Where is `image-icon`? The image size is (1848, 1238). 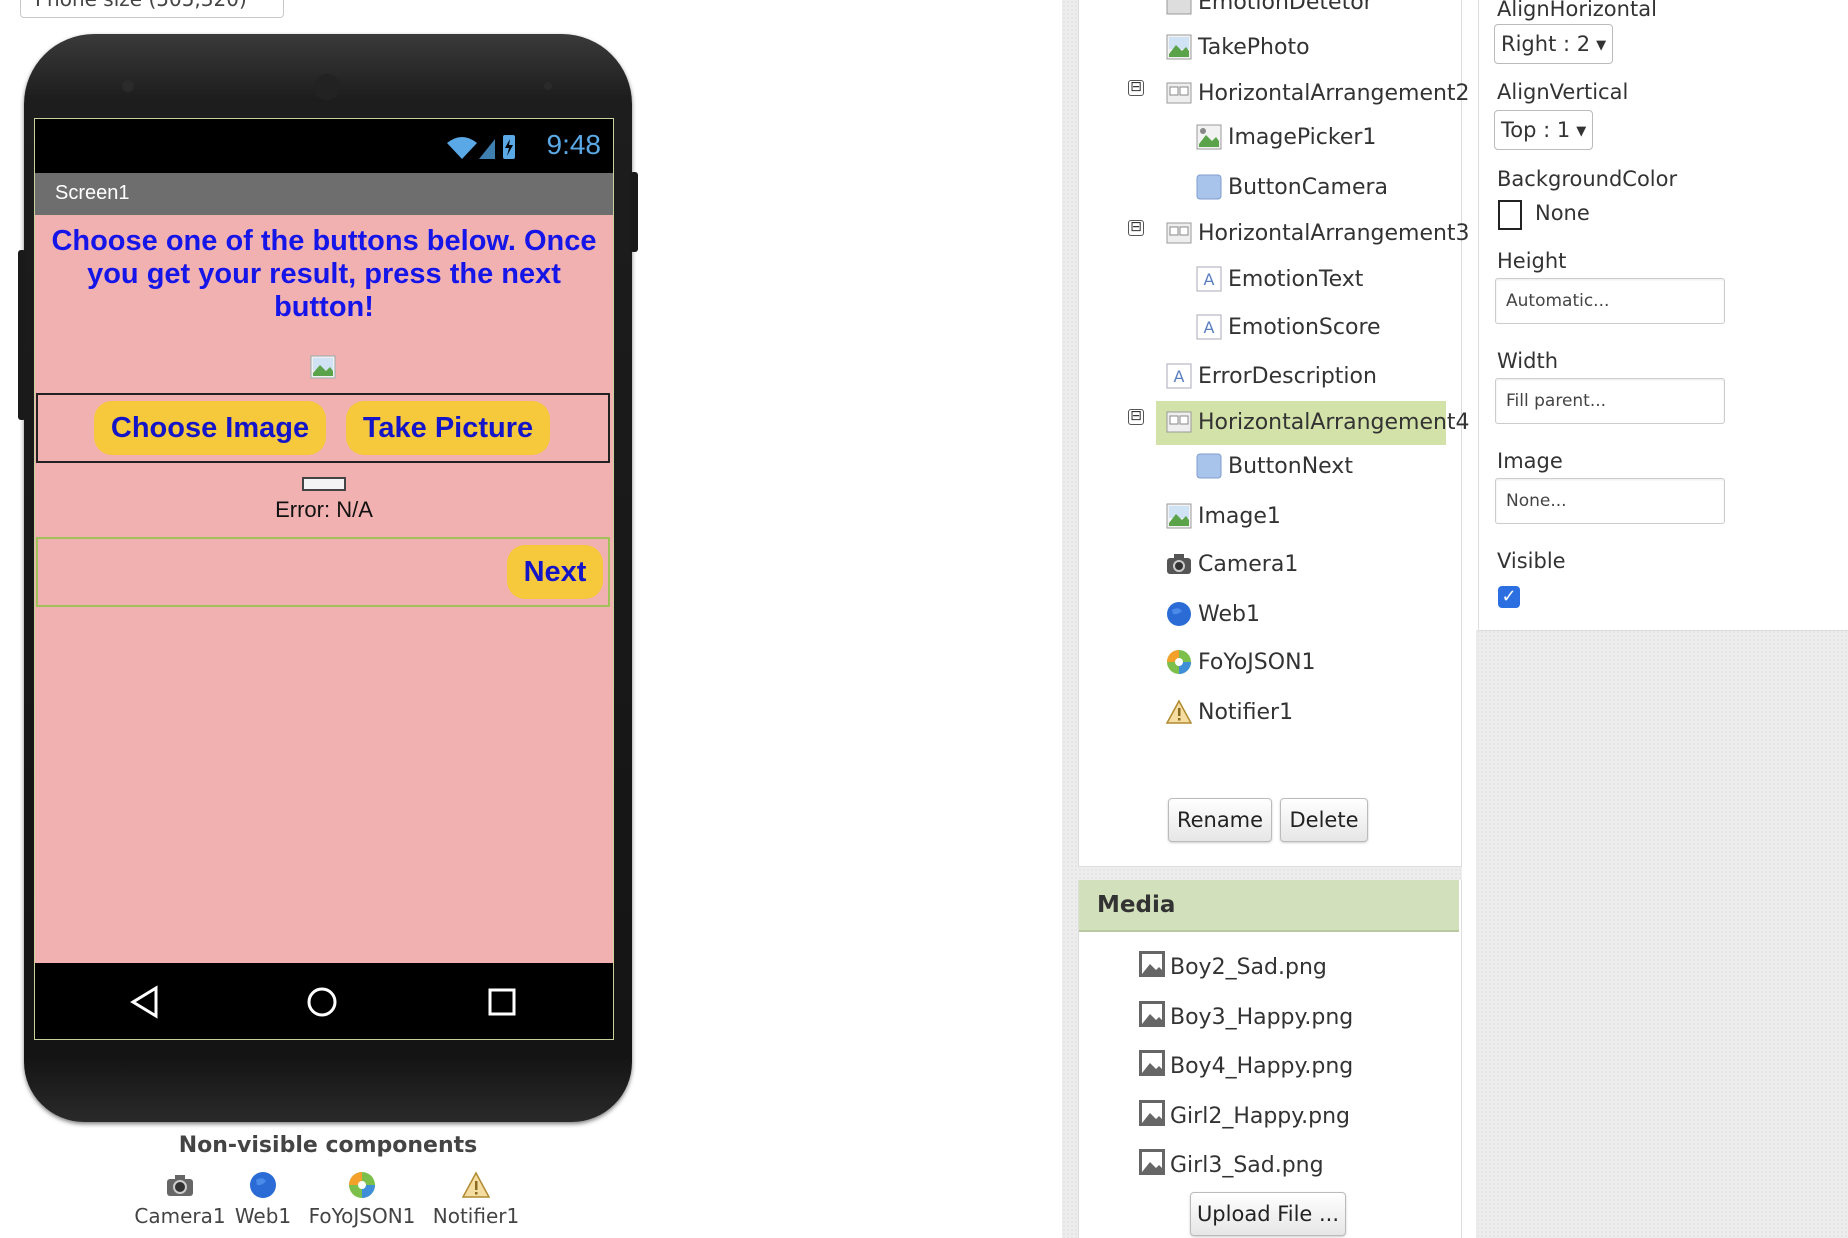
image-icon is located at coordinates (1179, 47).